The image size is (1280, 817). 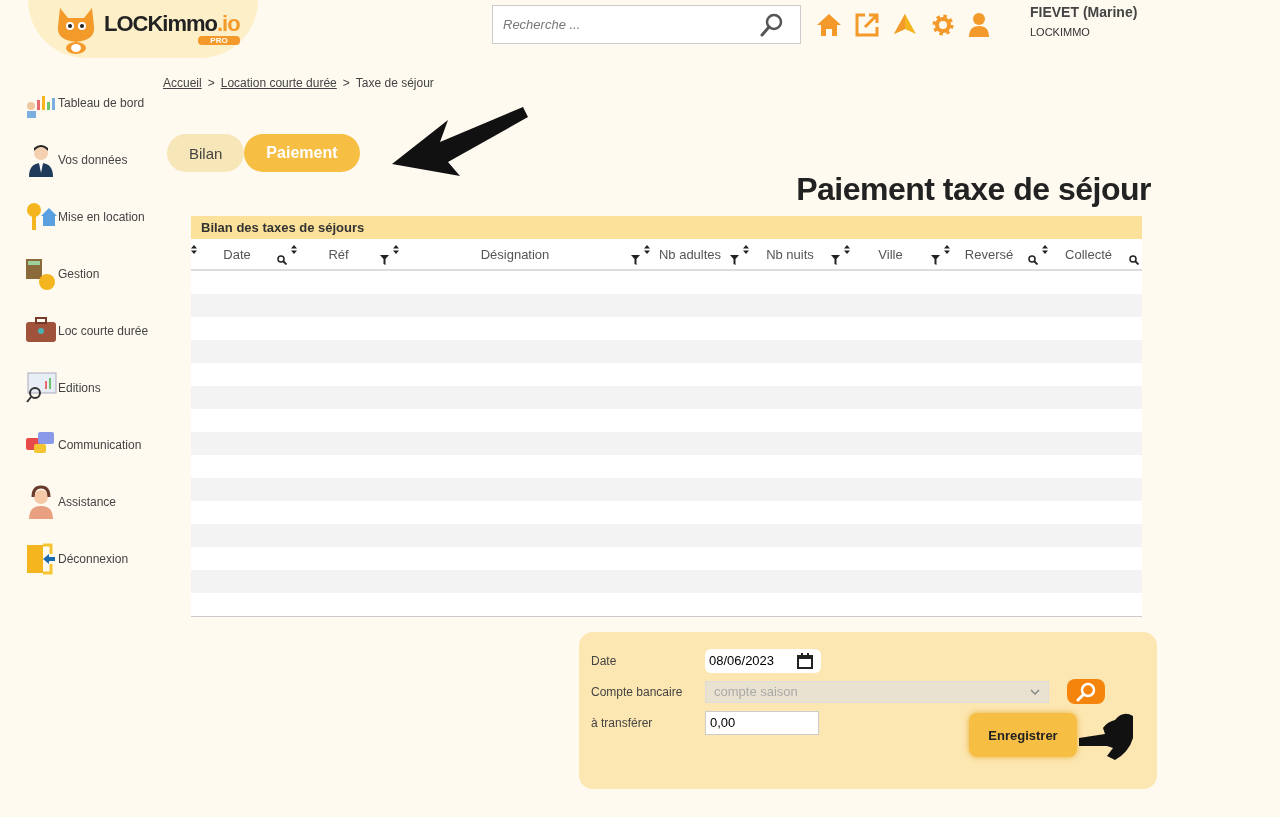 What do you see at coordinates (94, 103) in the screenshot?
I see `sidebar-item: Tableau de bord` at bounding box center [94, 103].